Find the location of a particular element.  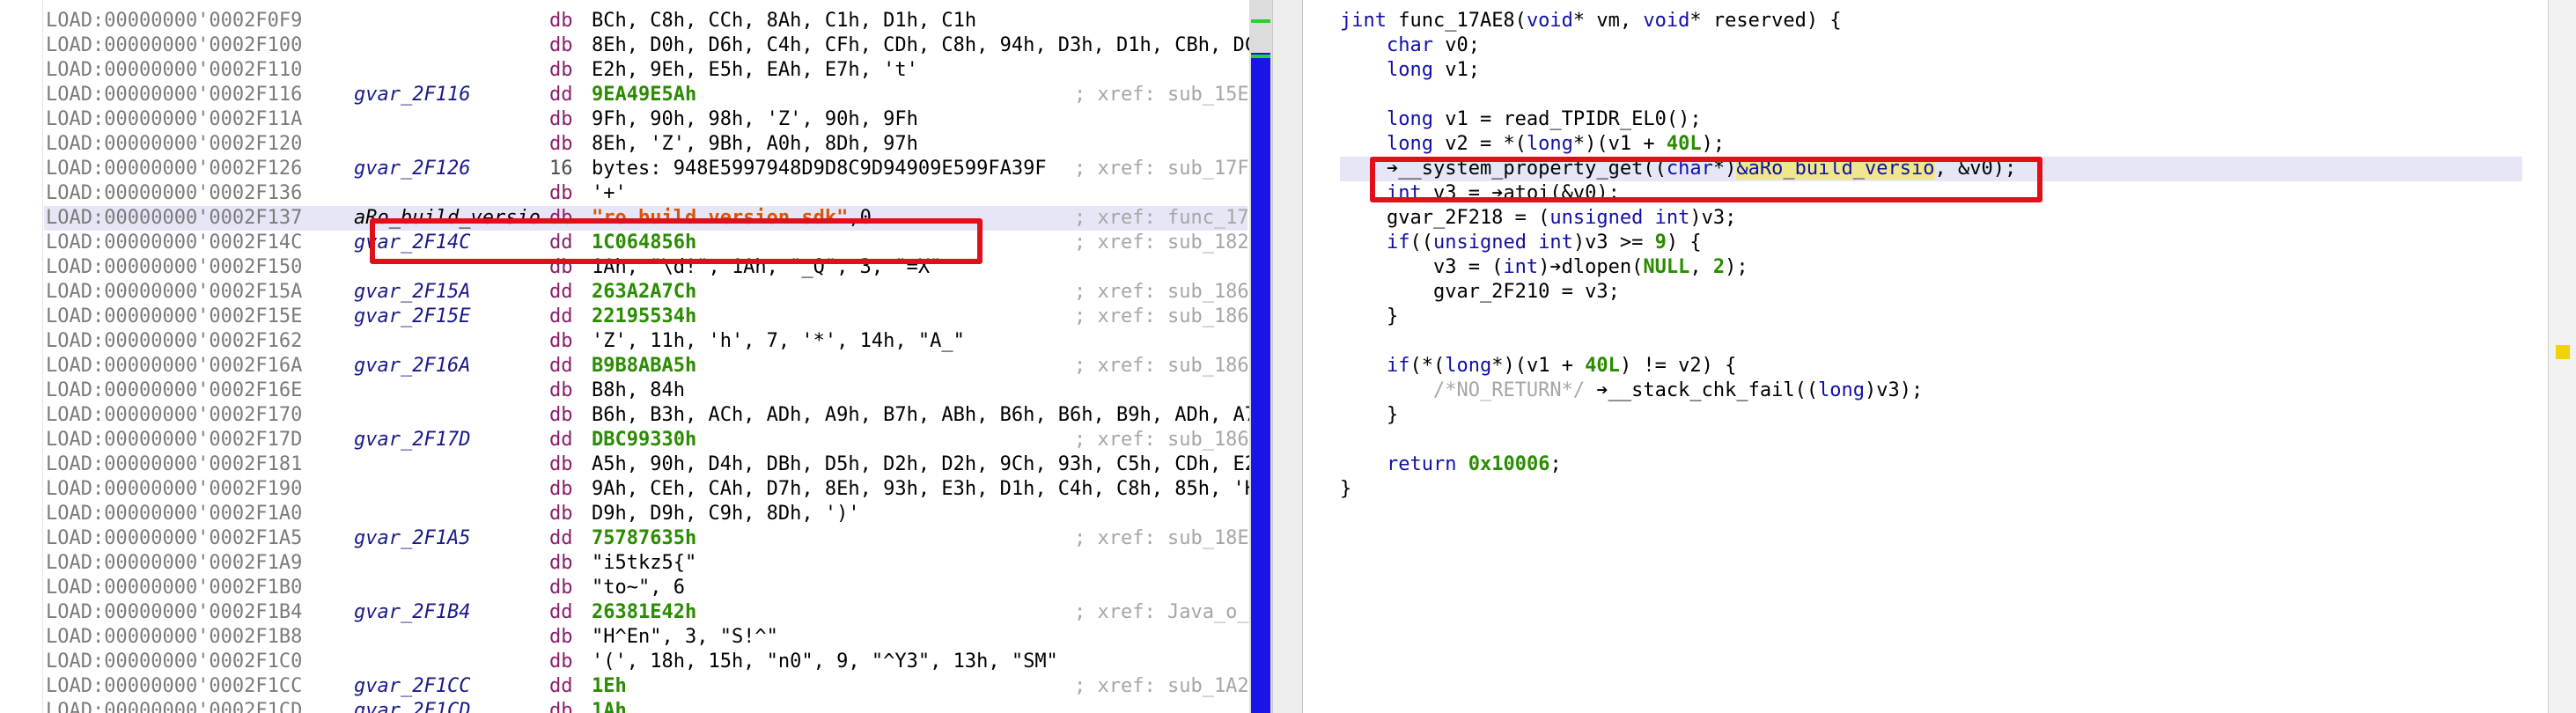

pseudocode-scrollbar is located at coordinates (2562, 356).